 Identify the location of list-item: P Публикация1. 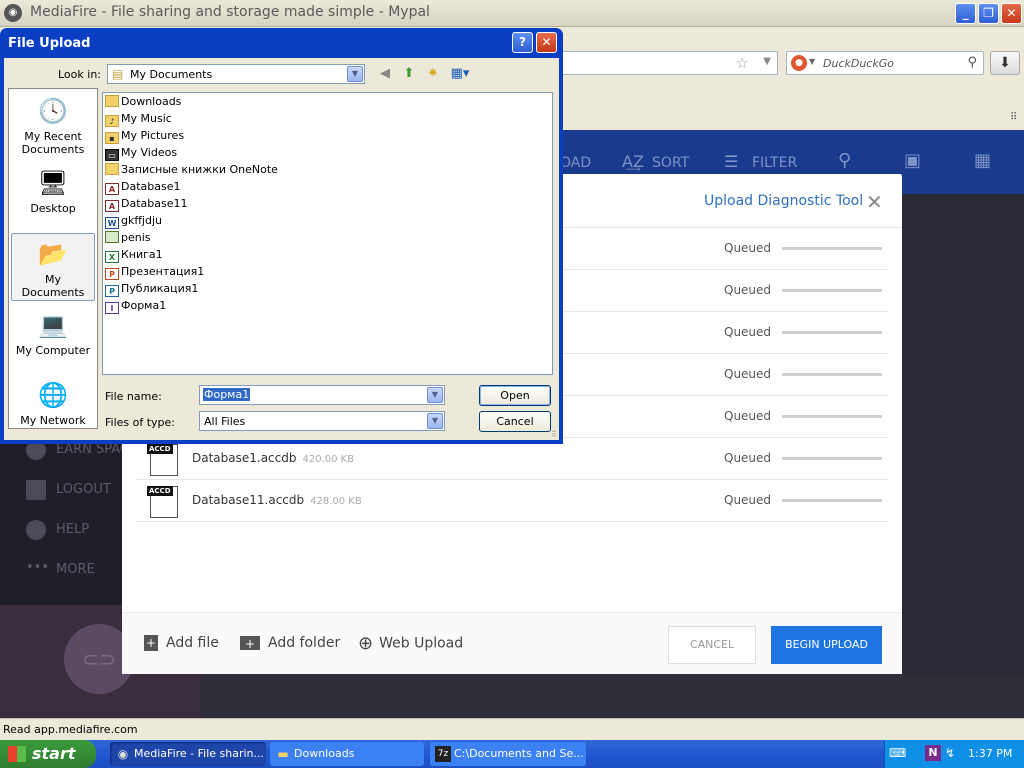
(151, 290).